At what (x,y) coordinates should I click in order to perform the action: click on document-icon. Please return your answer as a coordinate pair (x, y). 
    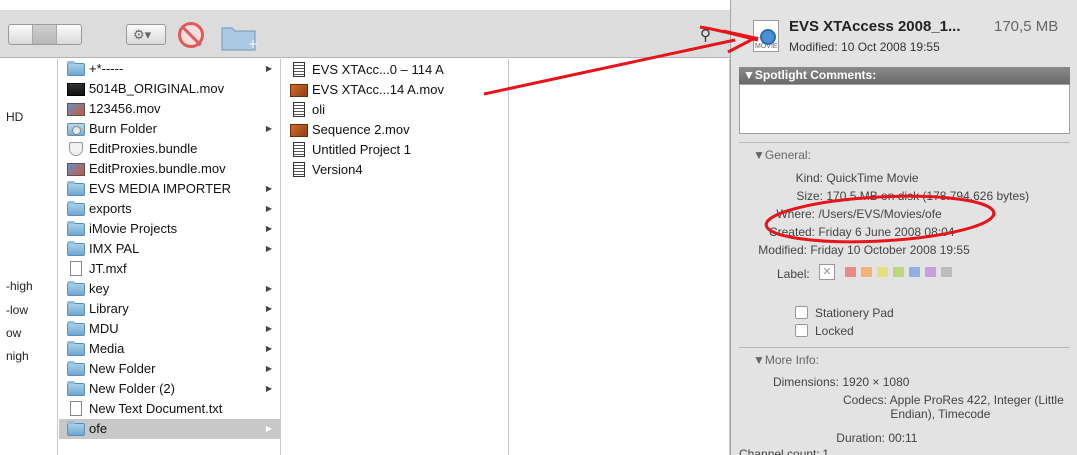
    Looking at the image, I should click on (76, 268).